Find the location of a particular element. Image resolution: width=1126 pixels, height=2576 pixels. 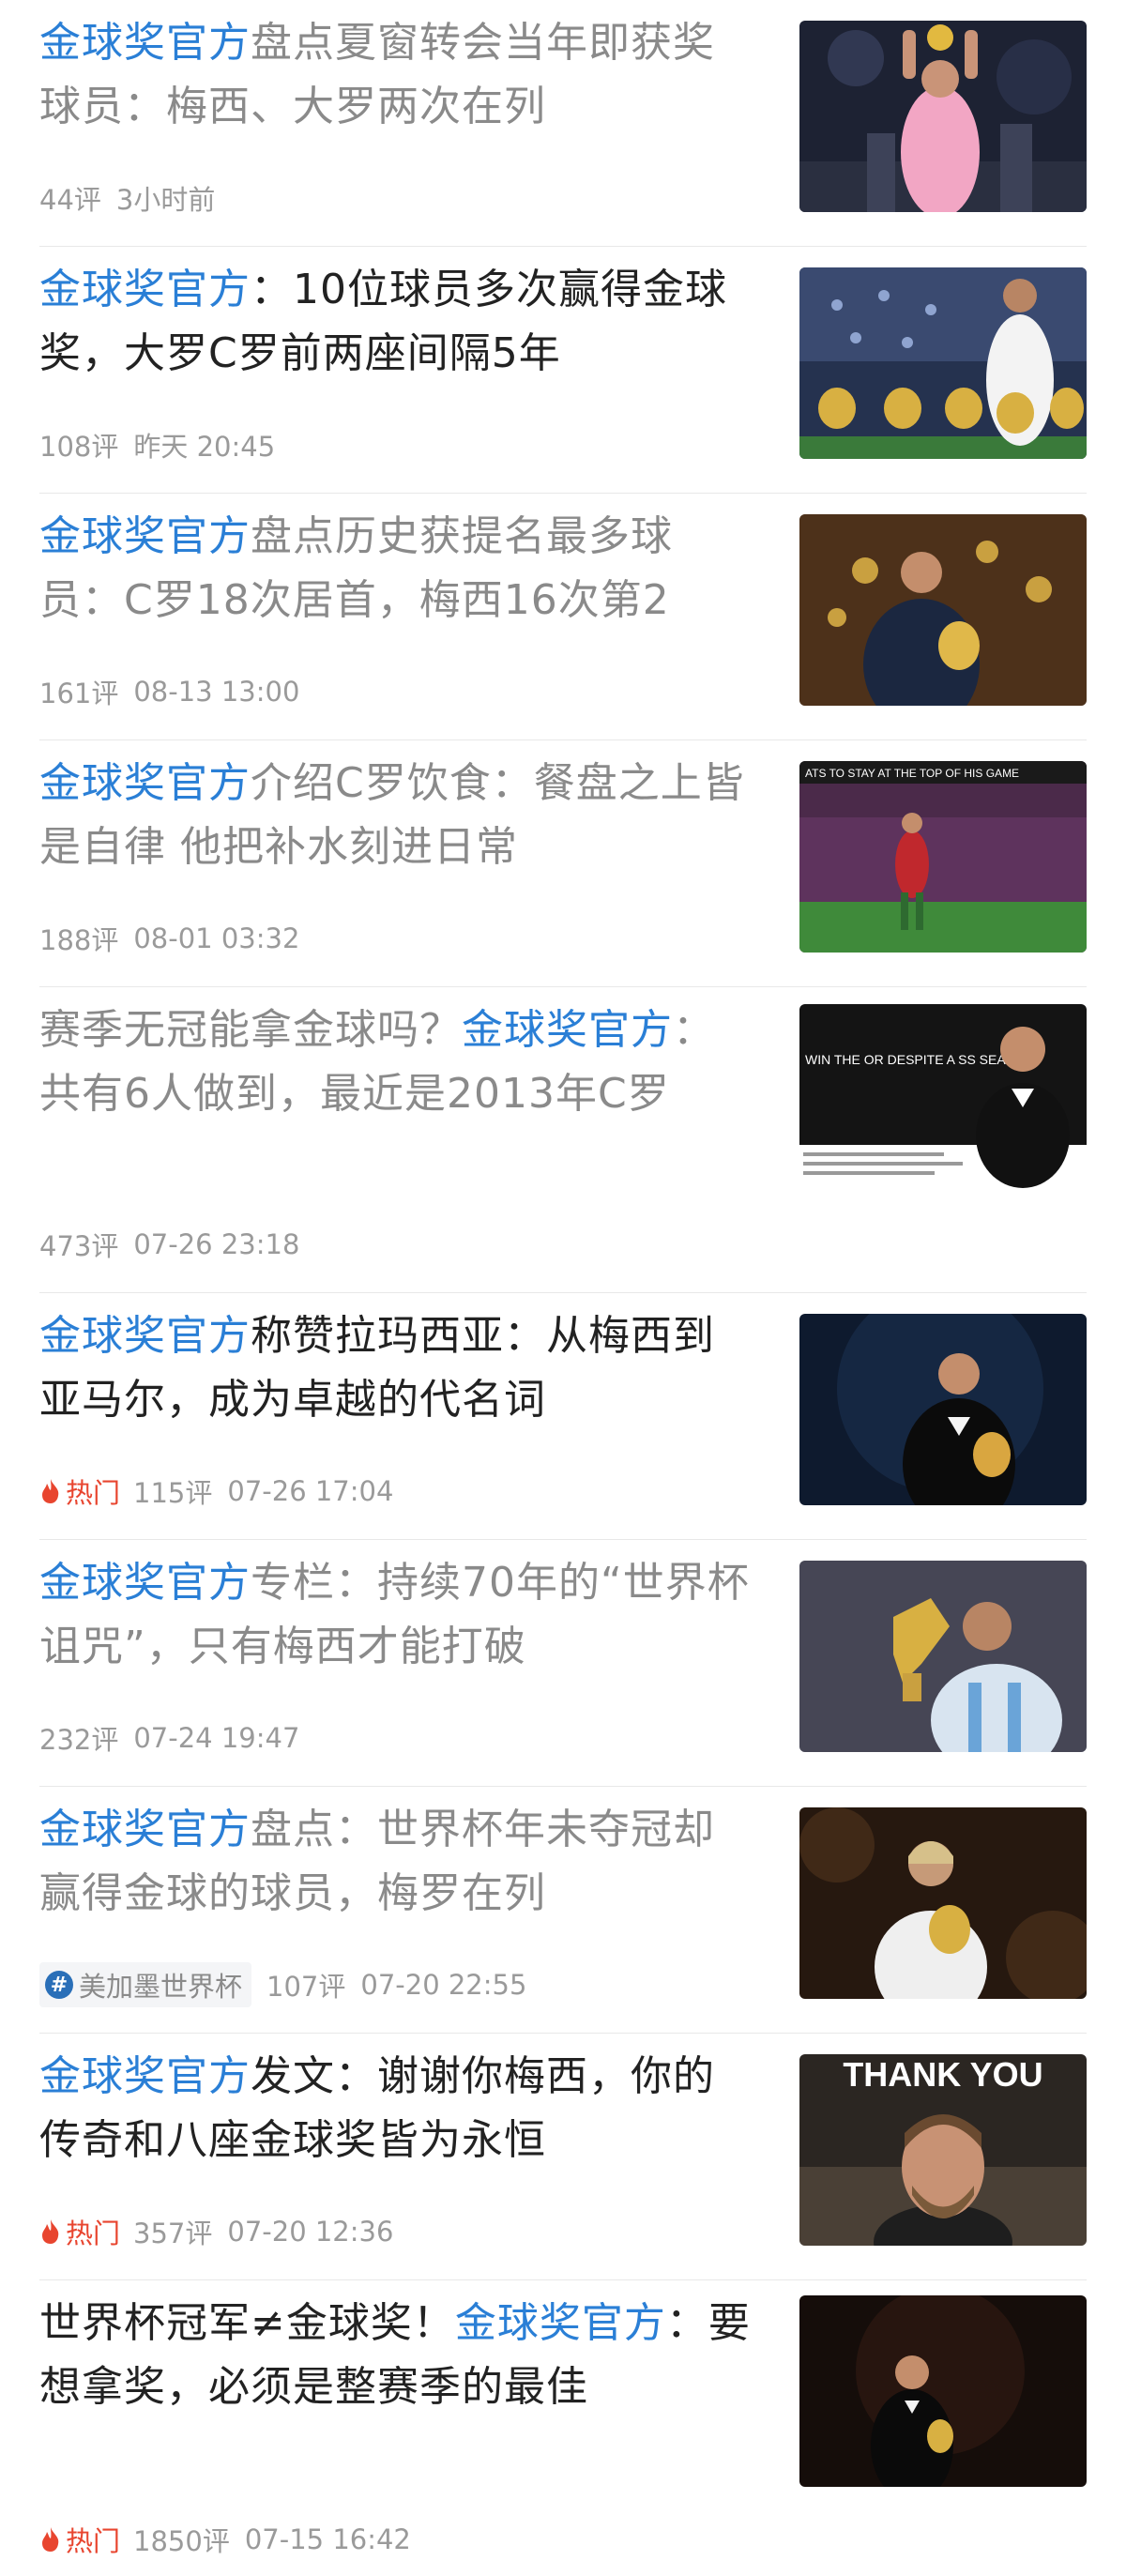

publish-time: 3小时前 is located at coordinates (166, 200).